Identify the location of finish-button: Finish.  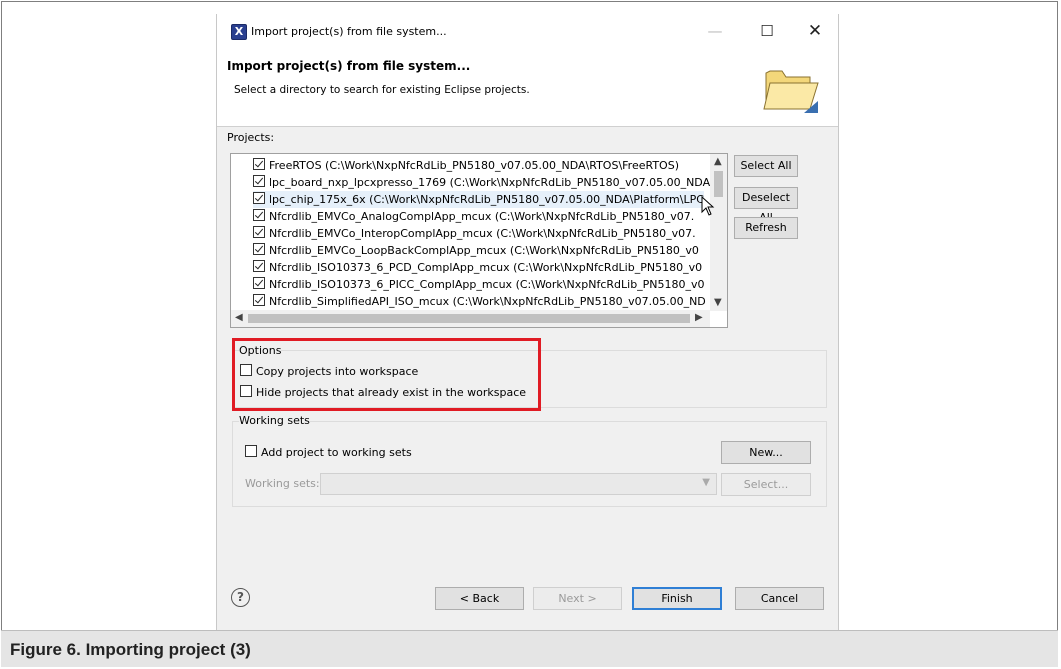
(677, 598).